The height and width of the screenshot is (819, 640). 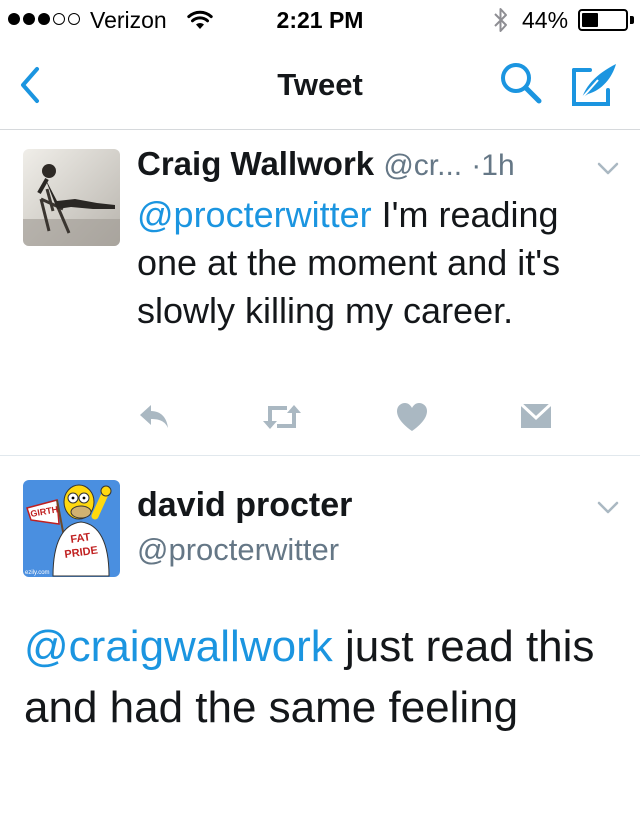 What do you see at coordinates (320, 20) in the screenshot?
I see `status-bar: Verizon 2:21 PM 44%` at bounding box center [320, 20].